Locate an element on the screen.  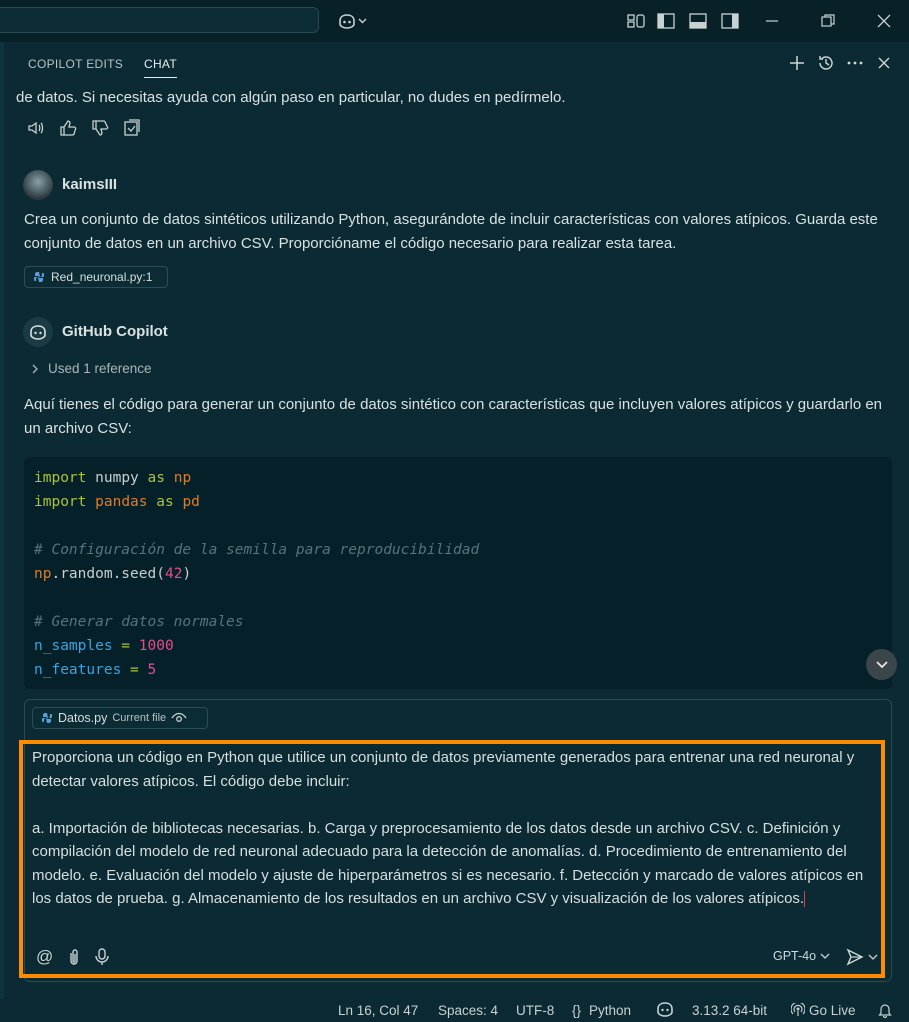
toggle-secondary-sidebar-icon is located at coordinates (730, 21).